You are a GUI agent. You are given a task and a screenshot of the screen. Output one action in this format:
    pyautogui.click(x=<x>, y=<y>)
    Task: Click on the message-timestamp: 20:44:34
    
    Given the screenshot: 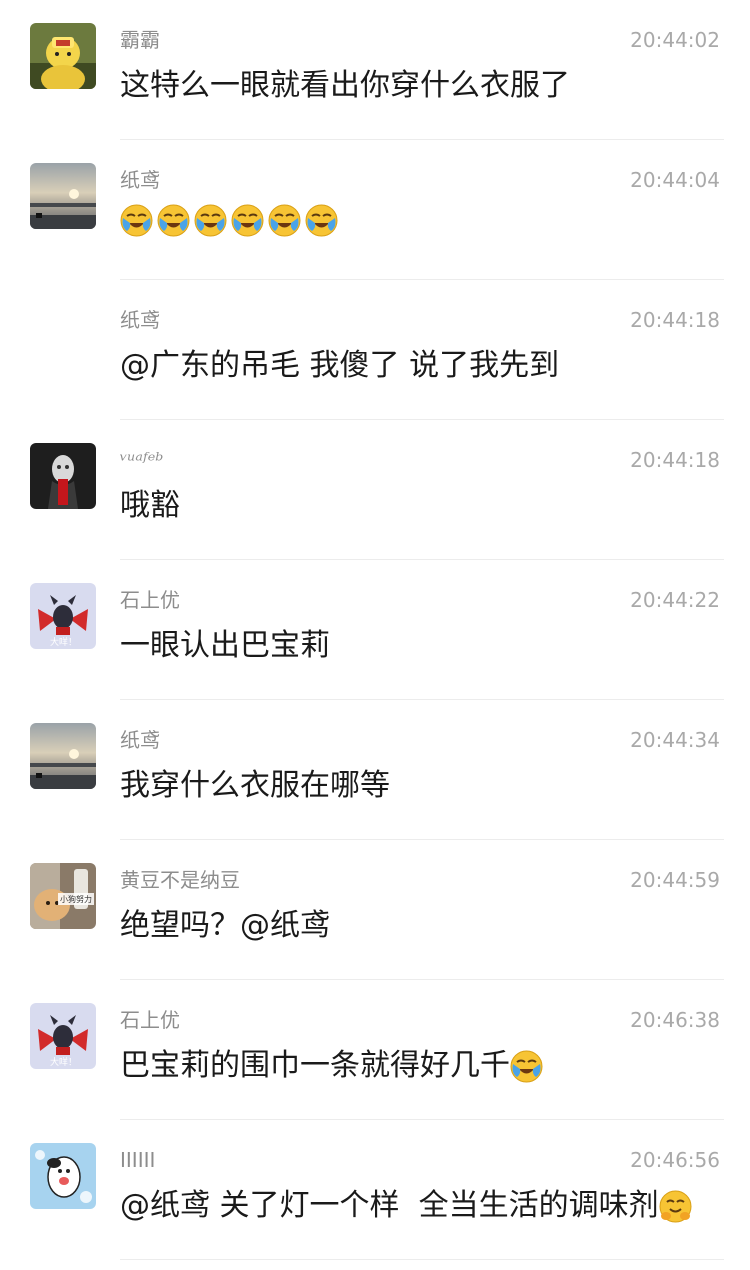 What is the action you would take?
    pyautogui.click(x=675, y=740)
    